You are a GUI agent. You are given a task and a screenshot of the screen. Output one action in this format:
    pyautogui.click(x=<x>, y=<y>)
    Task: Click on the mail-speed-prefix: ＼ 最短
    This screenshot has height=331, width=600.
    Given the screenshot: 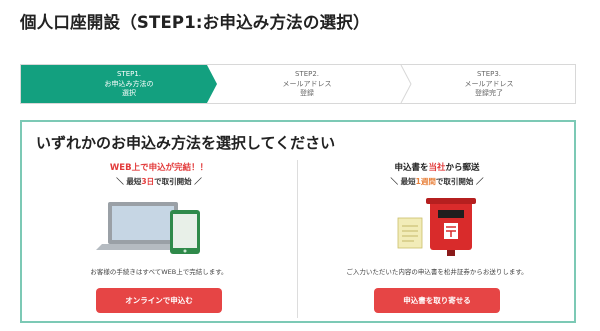 What is the action you would take?
    pyautogui.click(x=403, y=181)
    